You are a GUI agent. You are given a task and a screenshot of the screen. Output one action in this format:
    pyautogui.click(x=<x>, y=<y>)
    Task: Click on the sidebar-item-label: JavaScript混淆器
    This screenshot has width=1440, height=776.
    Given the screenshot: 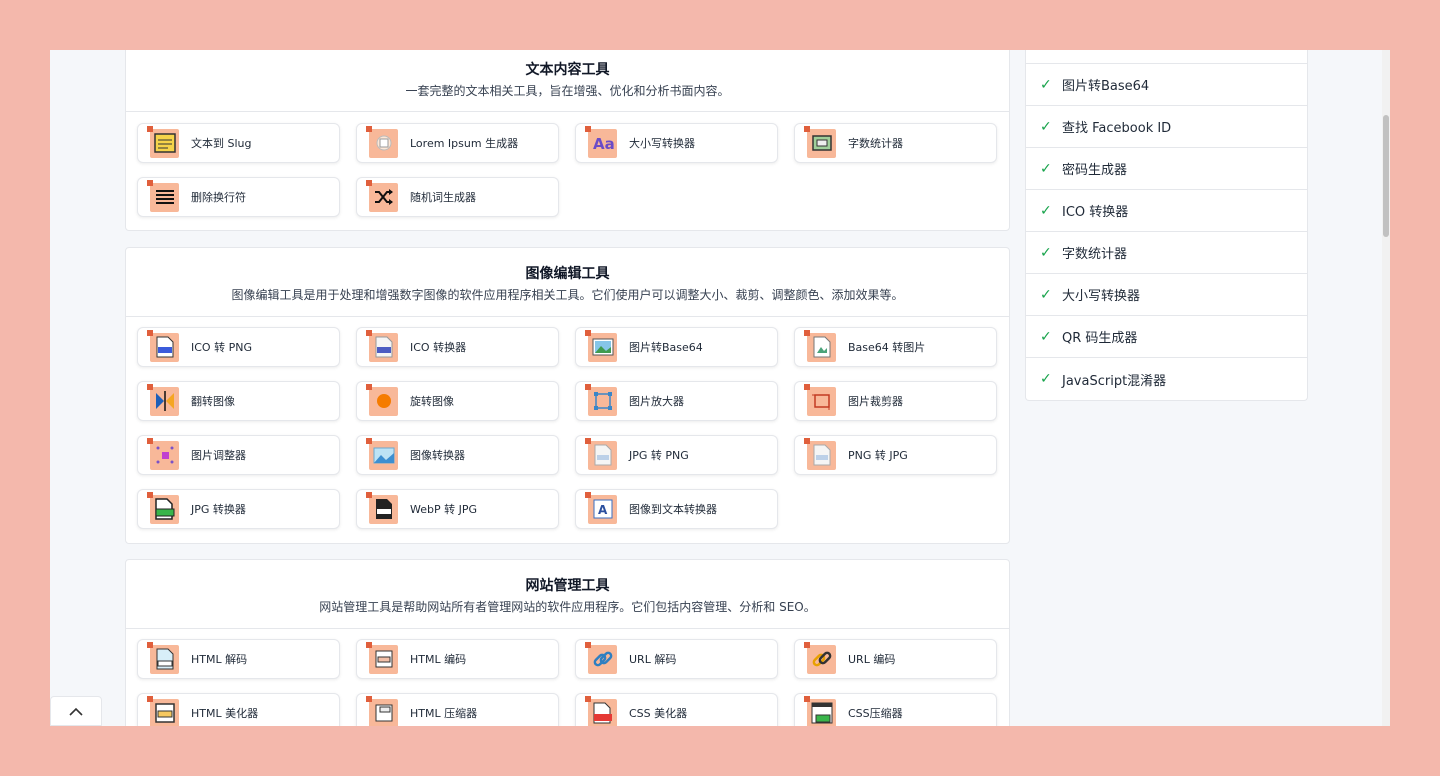 What is the action you would take?
    pyautogui.click(x=1114, y=381)
    